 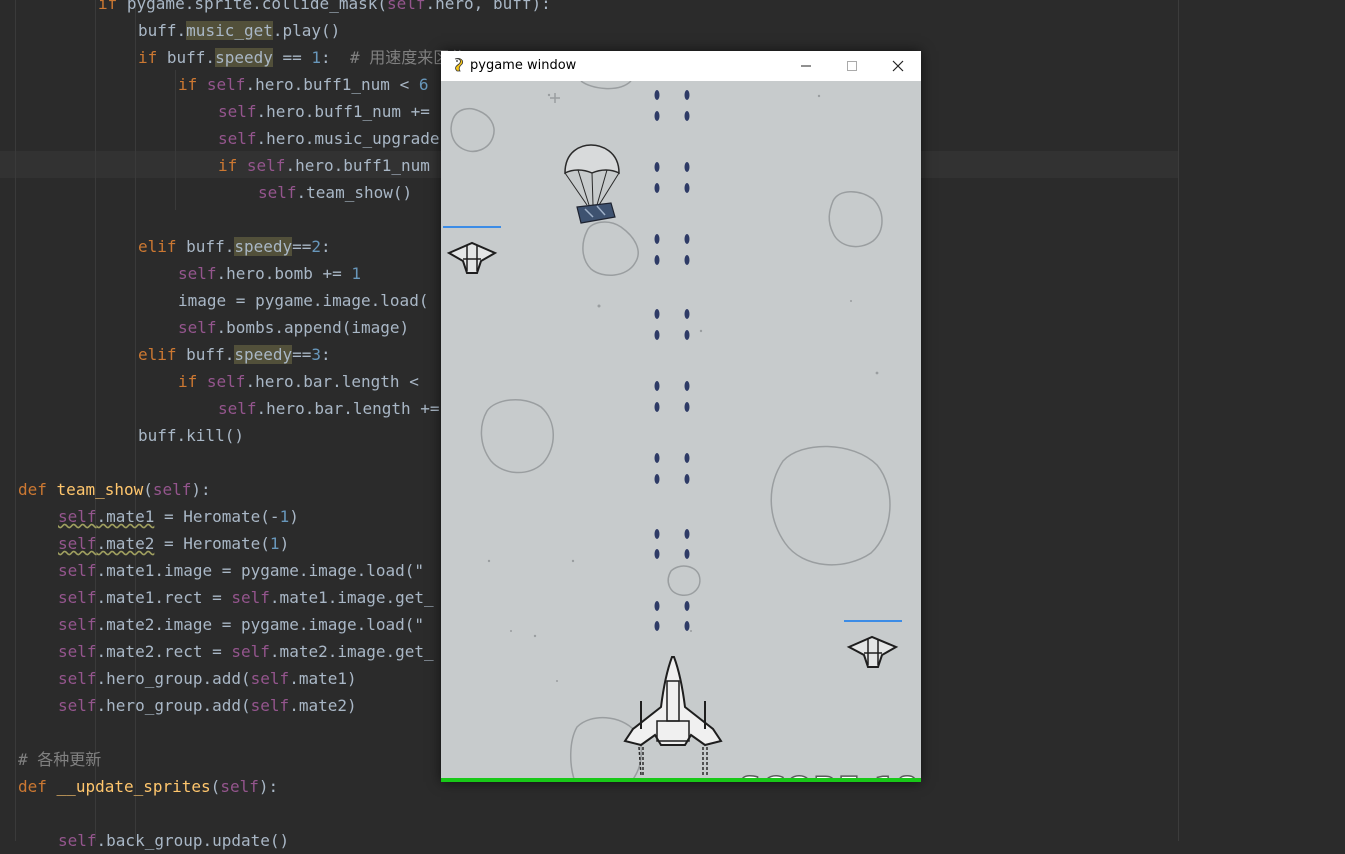 I want to click on minimize-button, so click(x=806, y=66).